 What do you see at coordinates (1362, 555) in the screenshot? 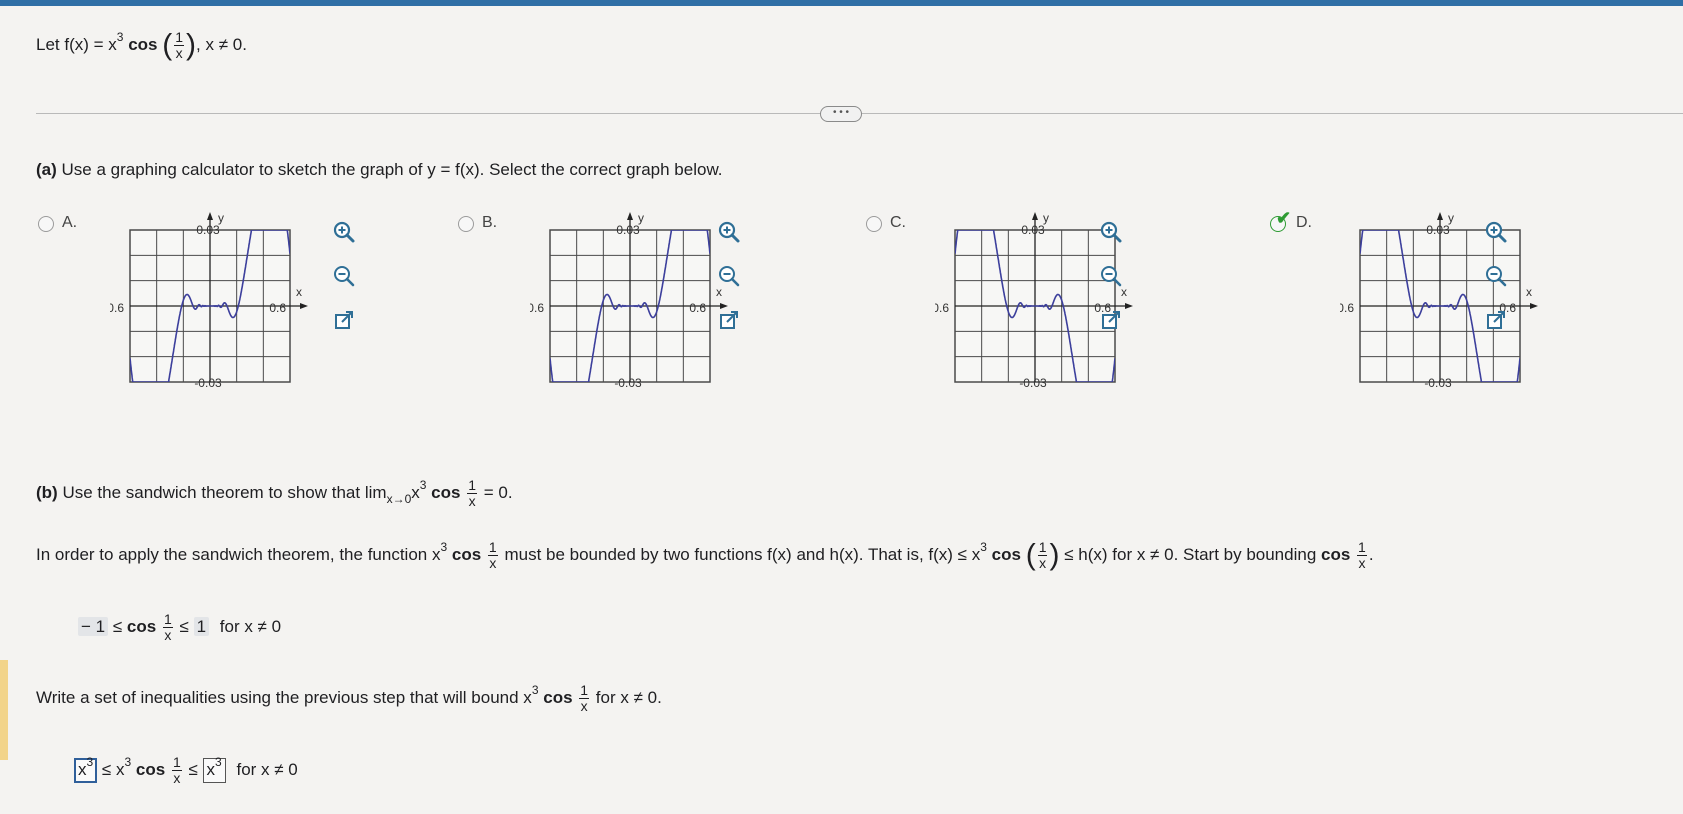
I see `paragraph-fraction-3: 1x` at bounding box center [1362, 555].